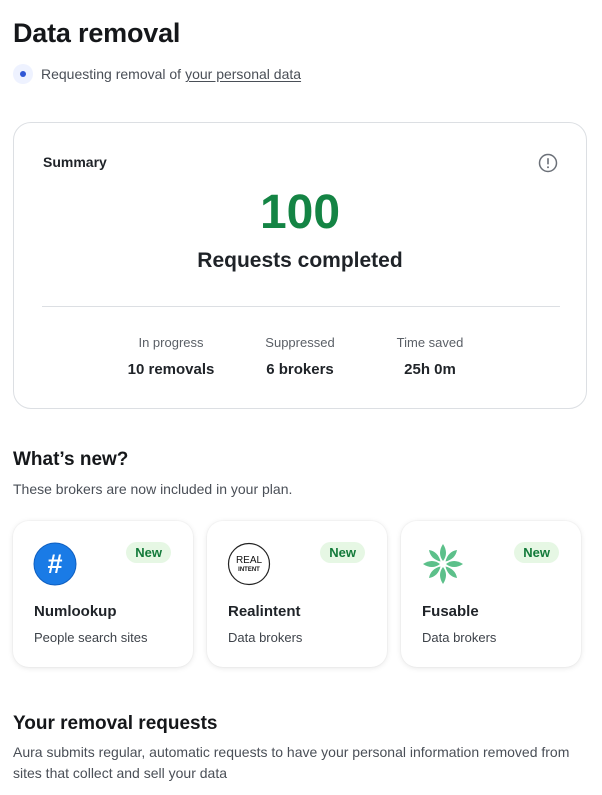 The width and height of the screenshot is (602, 795). I want to click on summary-label: Summary, so click(75, 162).